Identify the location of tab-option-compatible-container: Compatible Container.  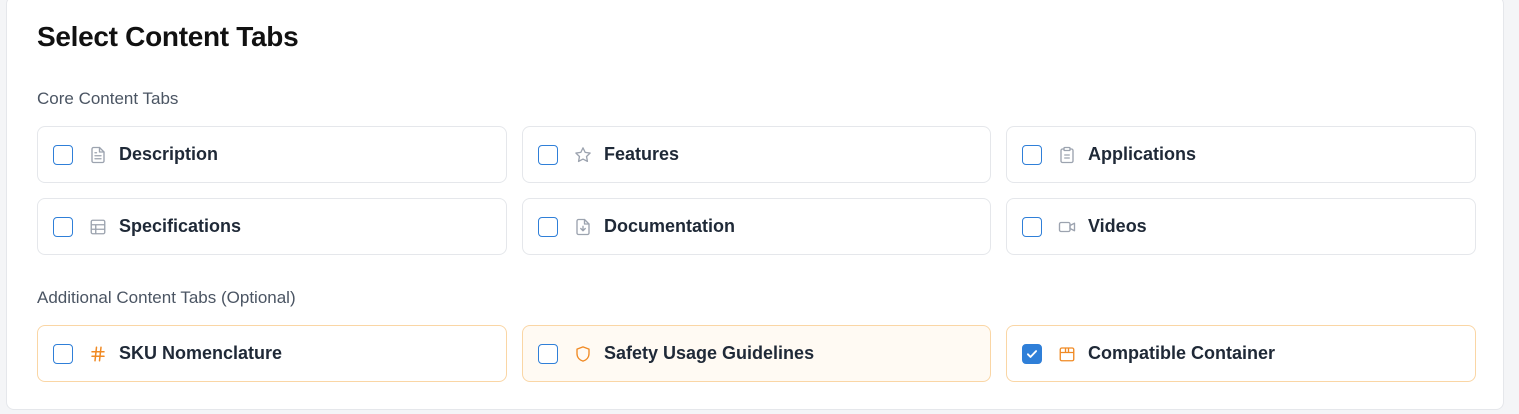
(1241, 353).